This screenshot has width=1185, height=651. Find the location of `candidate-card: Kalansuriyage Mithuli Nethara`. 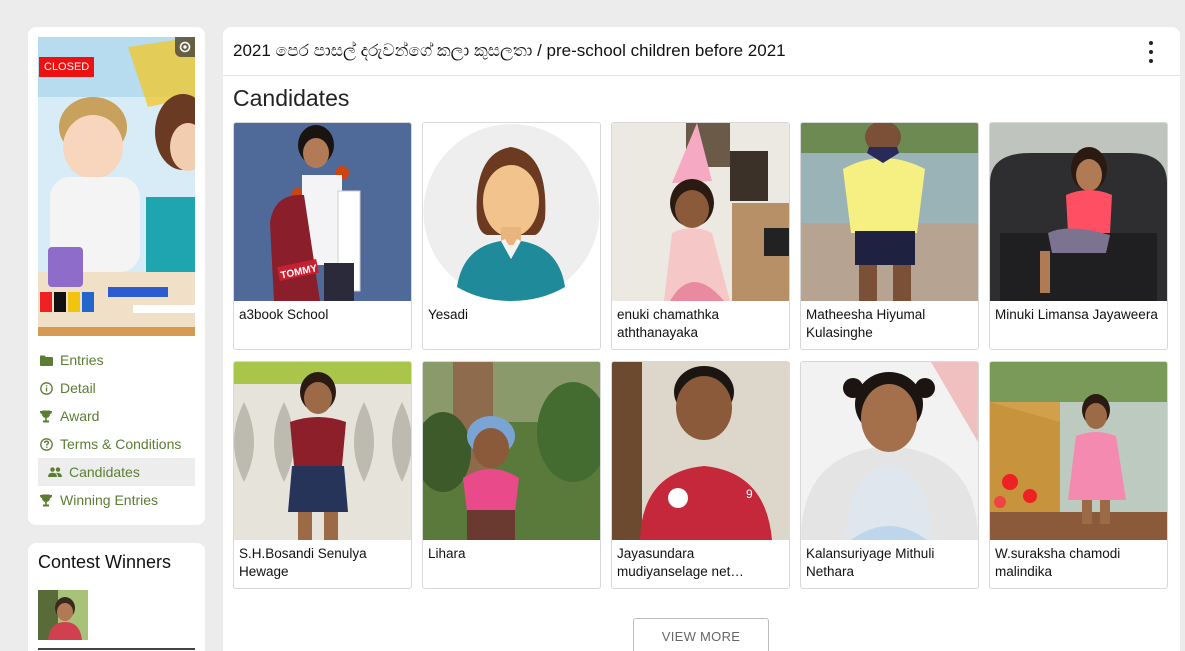

candidate-card: Kalansuriyage Mithuli Nethara is located at coordinates (889, 475).